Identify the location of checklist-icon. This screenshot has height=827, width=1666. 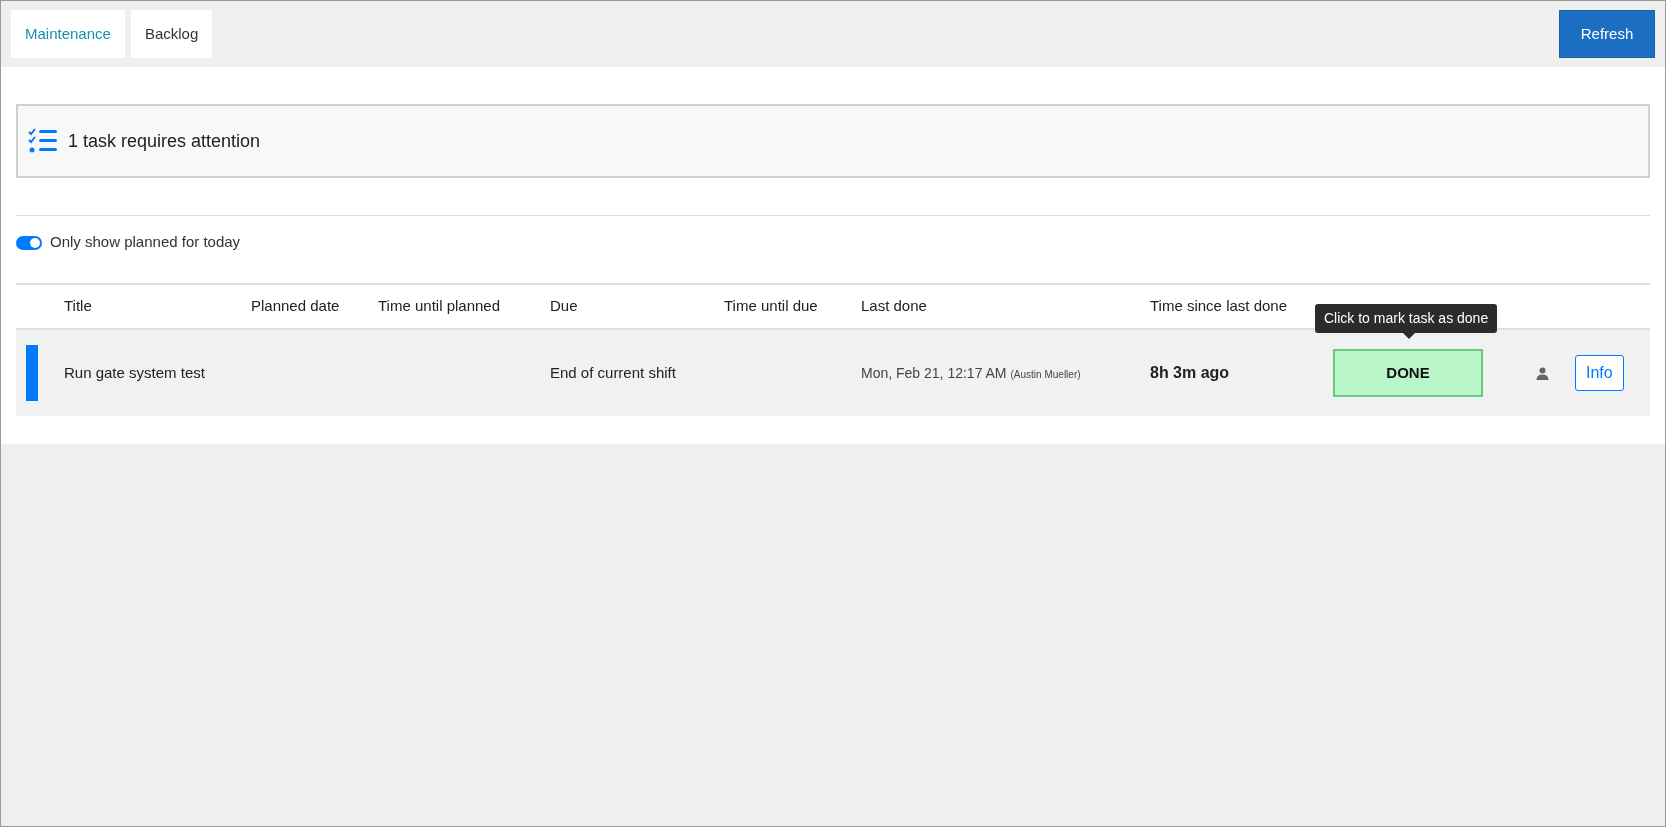
(43, 141).